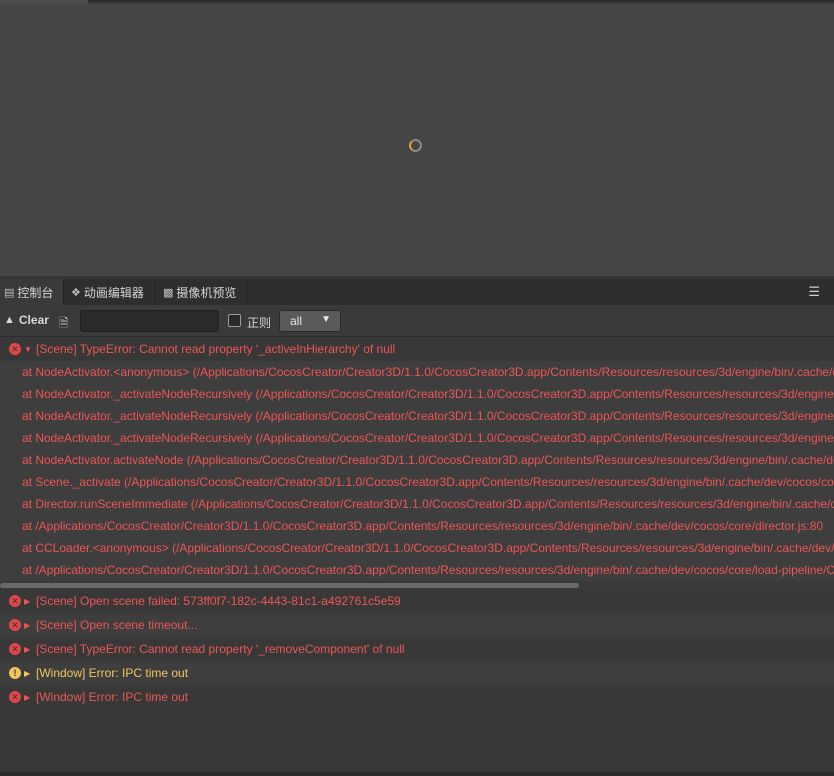  I want to click on console-toolbar: ▲ Clear 🗎 正则 all ▼, so click(417, 321).